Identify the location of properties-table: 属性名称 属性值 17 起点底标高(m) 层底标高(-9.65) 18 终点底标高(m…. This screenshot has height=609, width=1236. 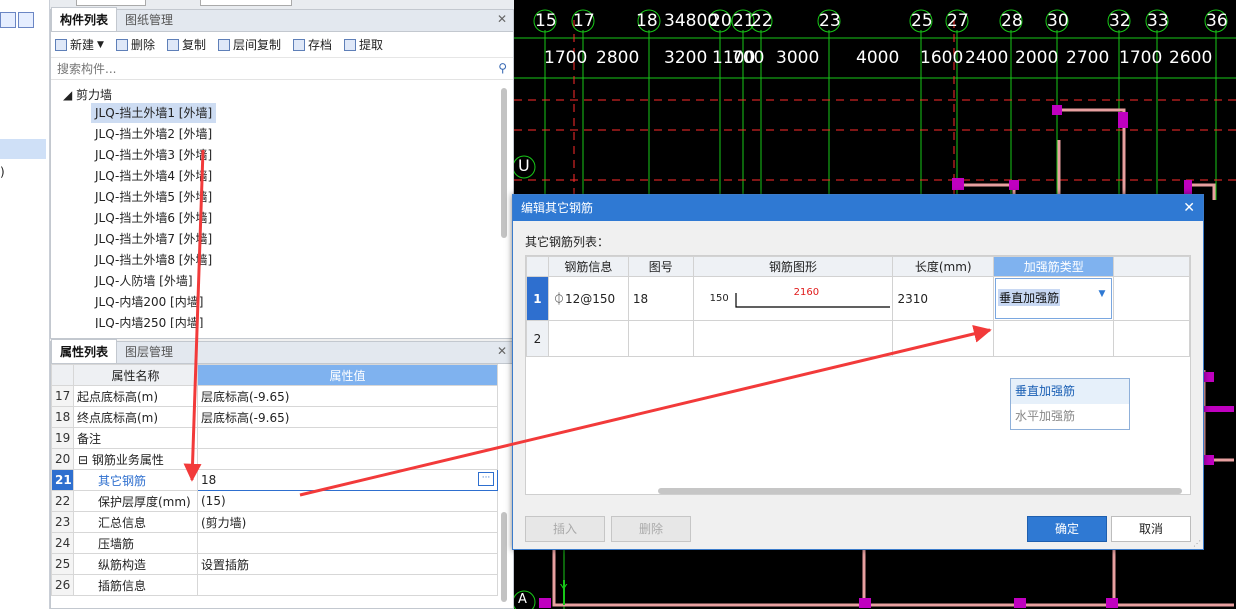
(274, 480).